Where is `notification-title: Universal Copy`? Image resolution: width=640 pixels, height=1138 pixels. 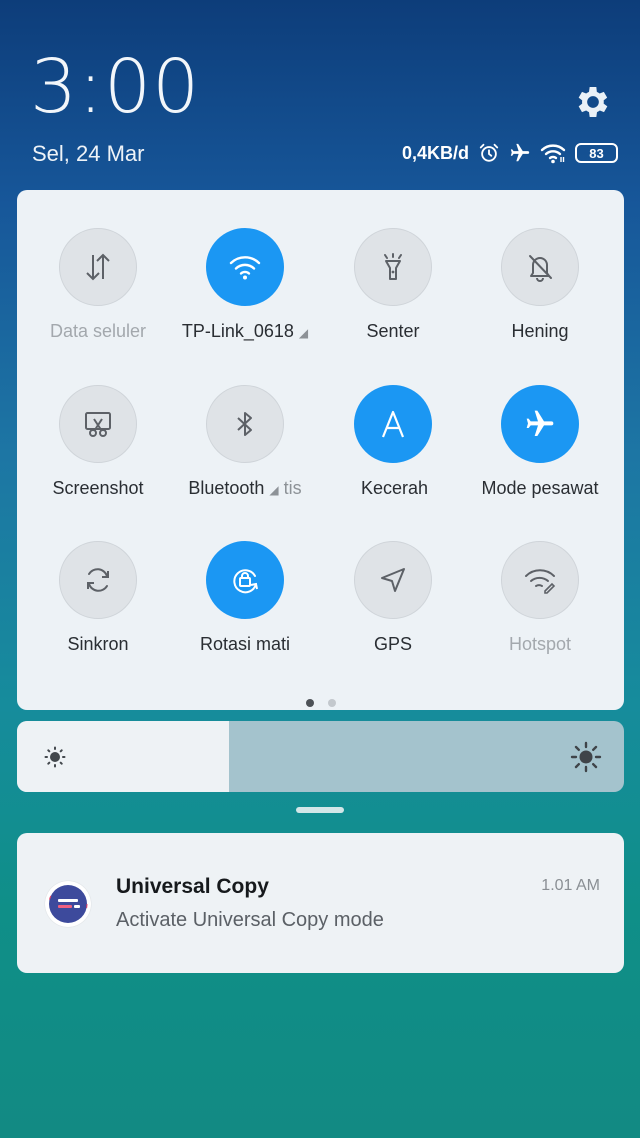 notification-title: Universal Copy is located at coordinates (192, 886).